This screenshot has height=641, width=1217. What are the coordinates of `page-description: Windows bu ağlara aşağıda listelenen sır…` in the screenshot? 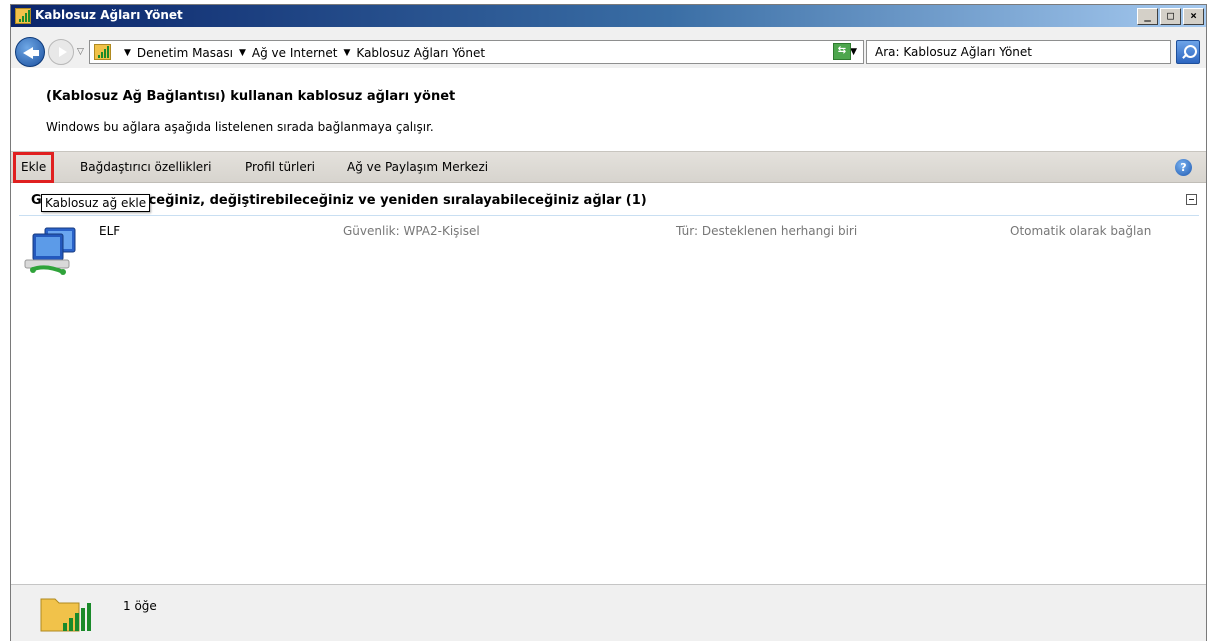 It's located at (240, 127).